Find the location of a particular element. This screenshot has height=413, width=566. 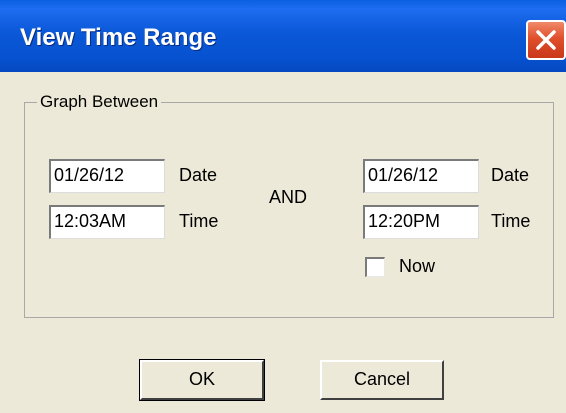

close-icon is located at coordinates (546, 40).